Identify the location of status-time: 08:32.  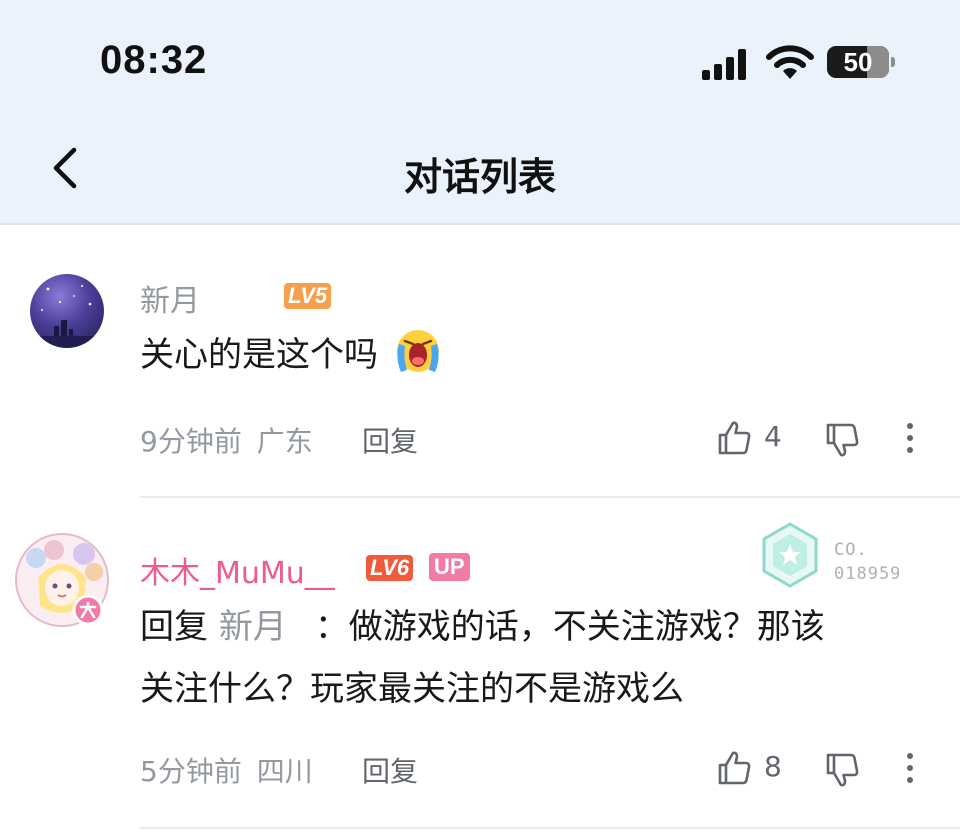
(154, 60).